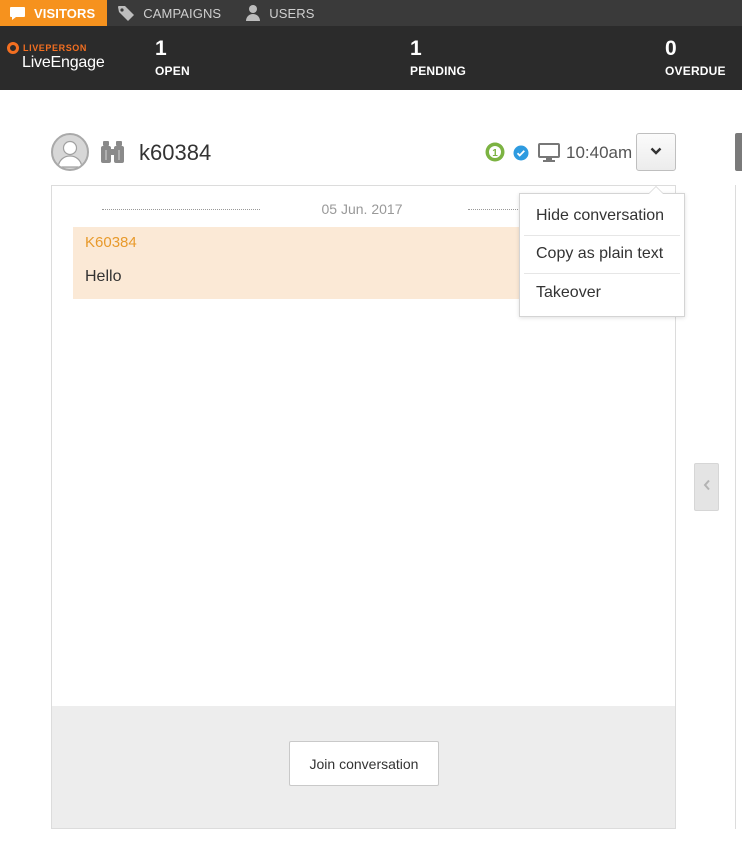 The height and width of the screenshot is (853, 742). I want to click on tab-users: USERS, so click(281, 13).